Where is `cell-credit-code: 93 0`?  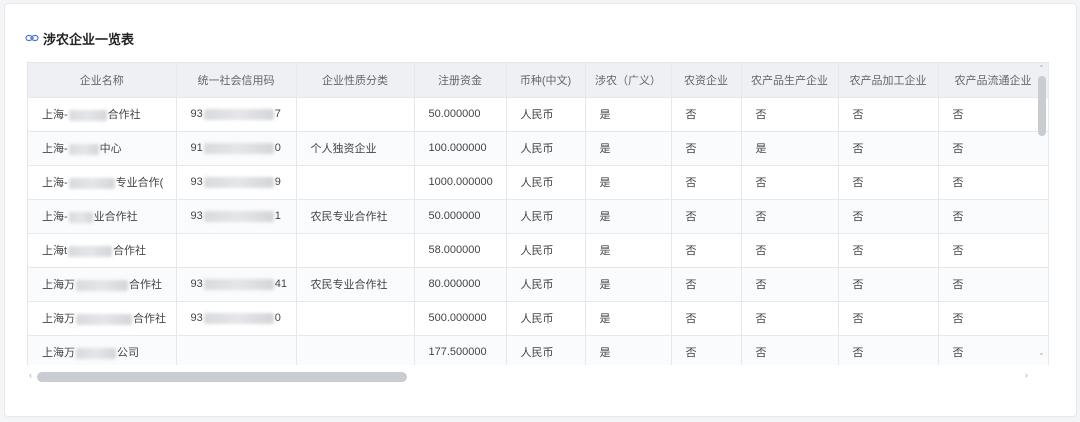 cell-credit-code: 93 0 is located at coordinates (236, 318).